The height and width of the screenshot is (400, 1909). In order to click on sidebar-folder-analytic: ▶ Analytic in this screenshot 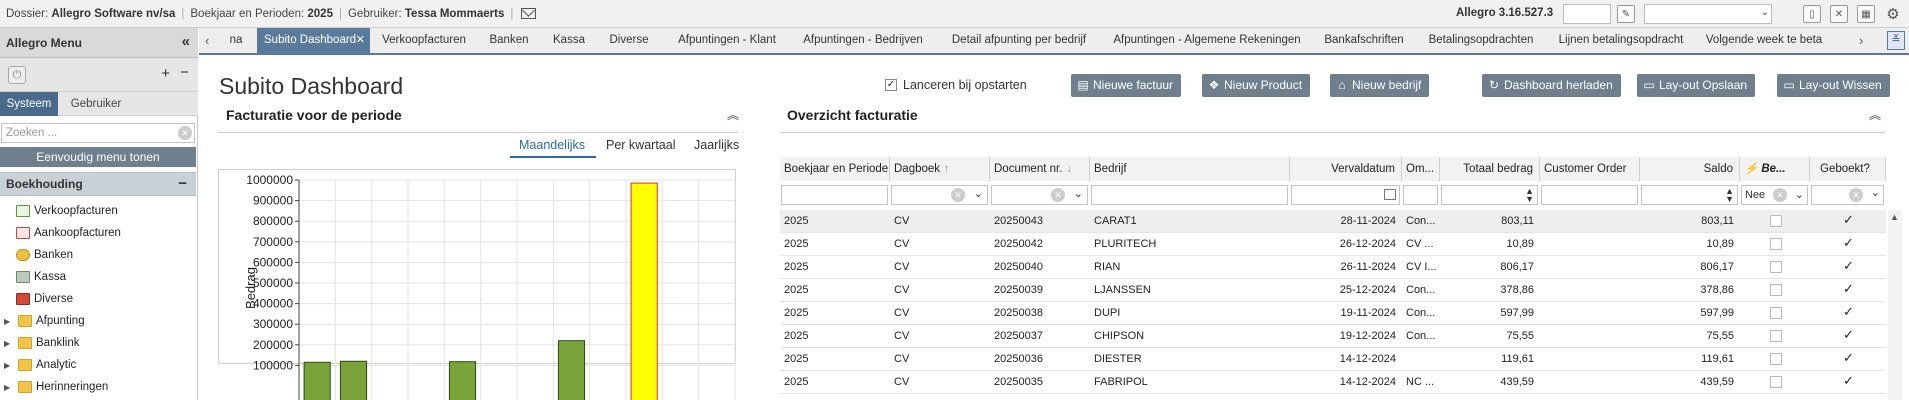, I will do `click(38, 365)`.